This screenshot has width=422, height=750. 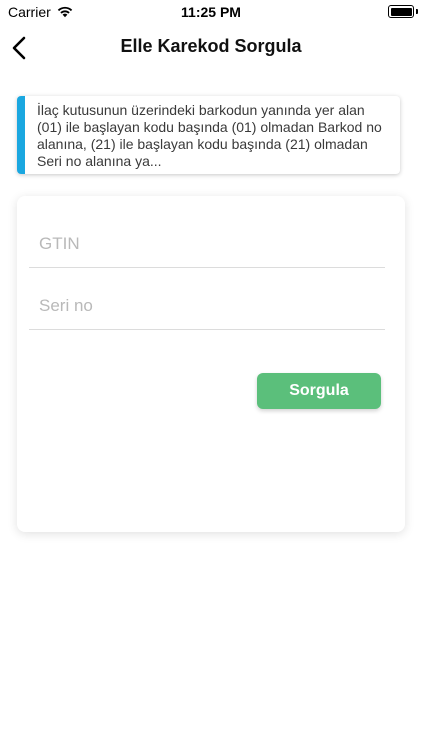 What do you see at coordinates (21, 135) in the screenshot?
I see `info-accent-bar` at bounding box center [21, 135].